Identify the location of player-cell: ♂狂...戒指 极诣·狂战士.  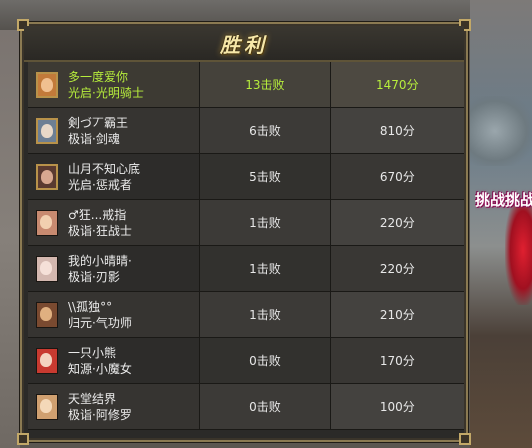
(114, 222).